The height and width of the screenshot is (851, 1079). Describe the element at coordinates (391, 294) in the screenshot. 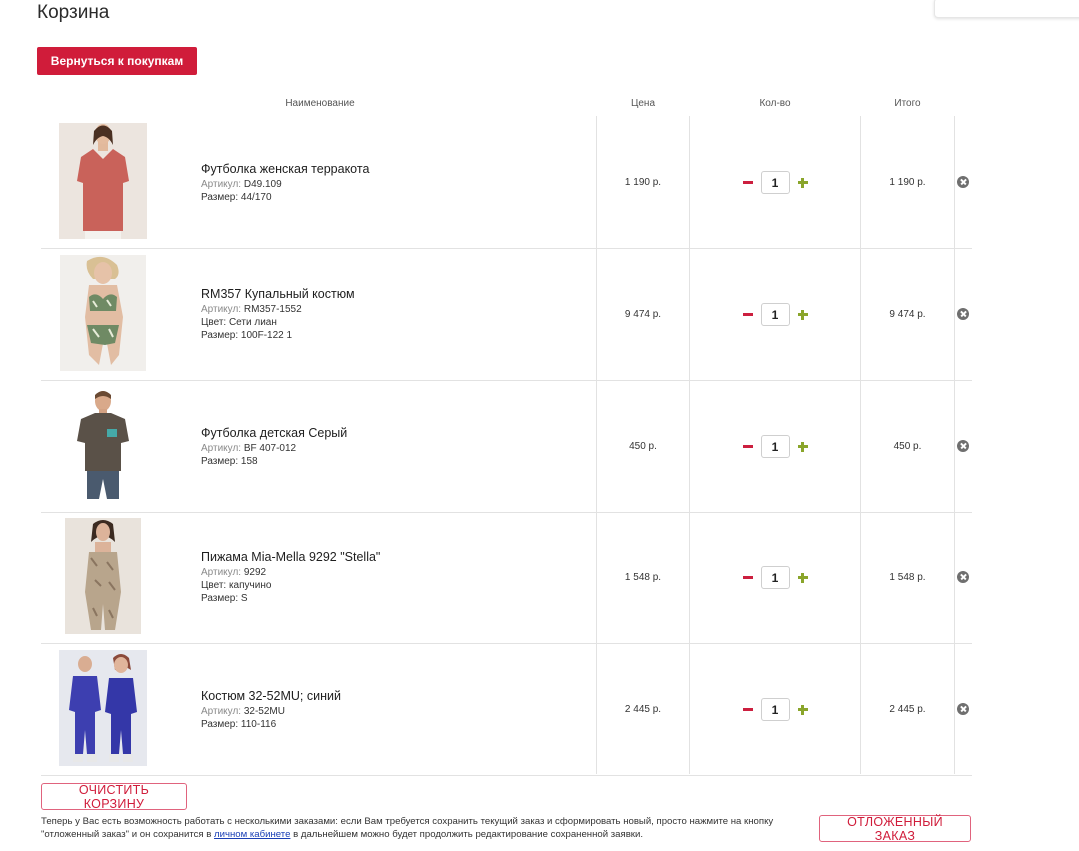

I see `product-name: RM357 Купальный костюм` at that location.